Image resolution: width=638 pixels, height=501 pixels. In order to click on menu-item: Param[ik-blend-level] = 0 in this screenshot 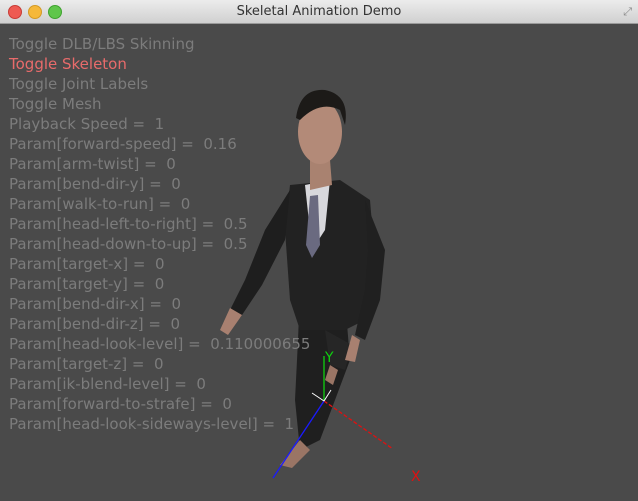, I will do `click(159, 384)`.